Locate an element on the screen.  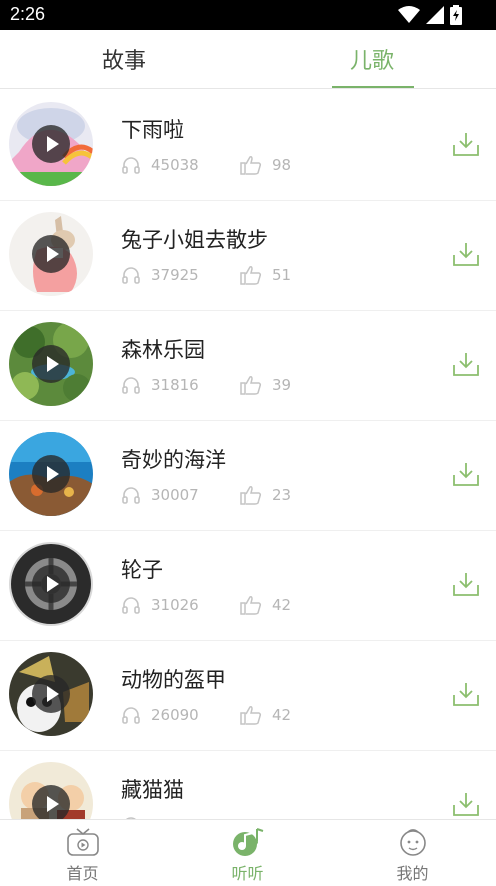
thumbnail-hide-and-seek is located at coordinates (51, 790).